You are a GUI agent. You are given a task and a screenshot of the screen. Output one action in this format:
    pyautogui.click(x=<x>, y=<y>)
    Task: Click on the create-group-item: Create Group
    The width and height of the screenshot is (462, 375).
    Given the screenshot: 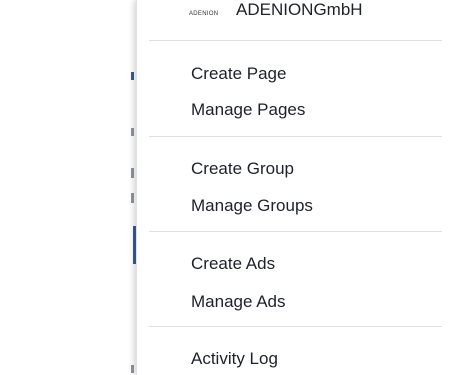 What is the action you would take?
    pyautogui.click(x=299, y=168)
    